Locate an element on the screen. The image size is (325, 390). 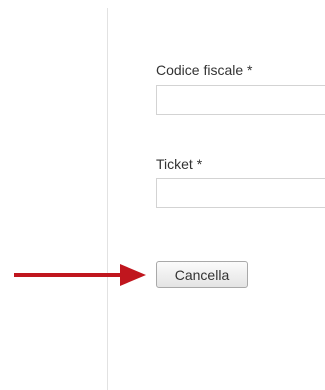
arrow-right-icon is located at coordinates (80, 275).